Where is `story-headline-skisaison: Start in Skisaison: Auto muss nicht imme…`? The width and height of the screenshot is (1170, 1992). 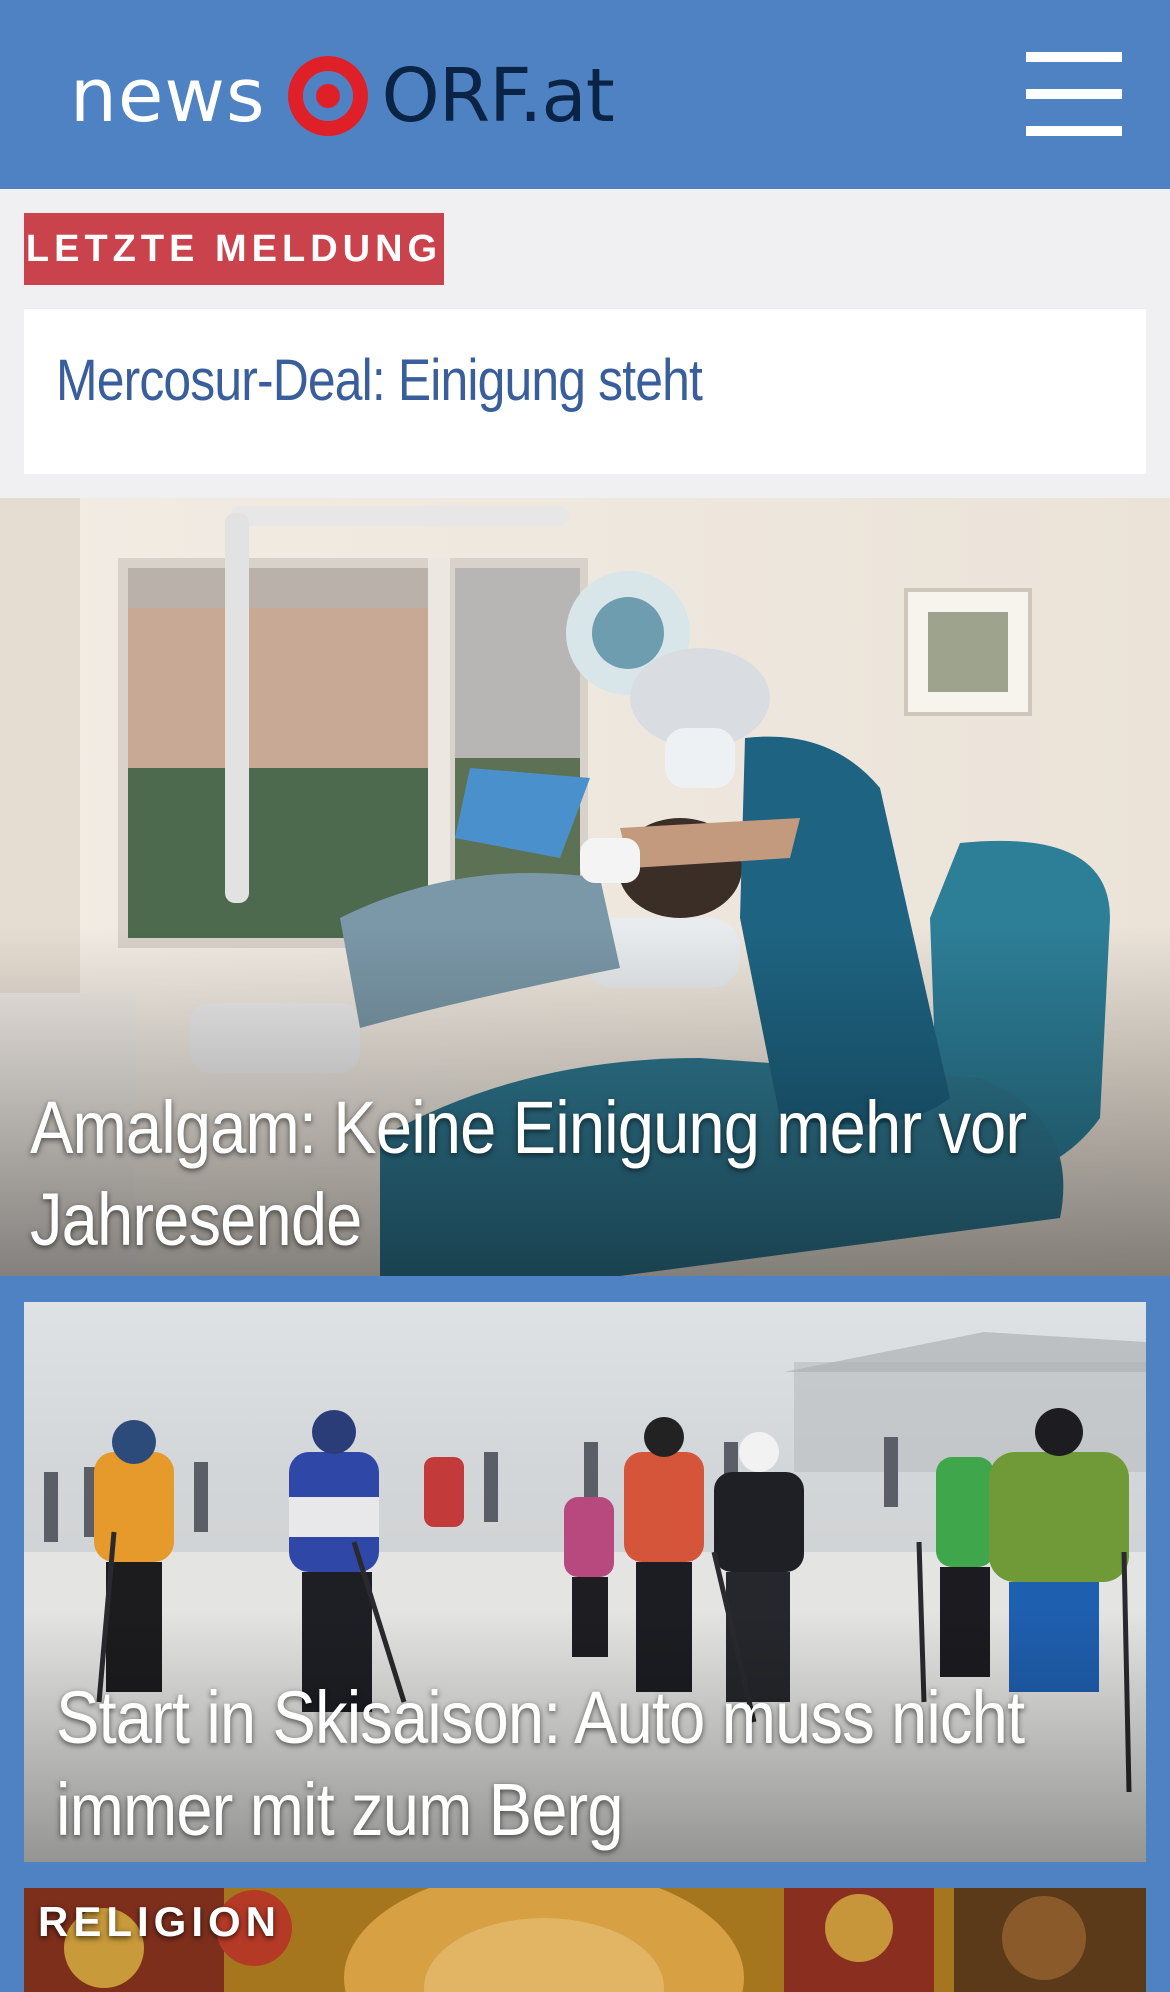 story-headline-skisaison: Start in Skisaison: Auto muss nicht imme… is located at coordinates (540, 1763).